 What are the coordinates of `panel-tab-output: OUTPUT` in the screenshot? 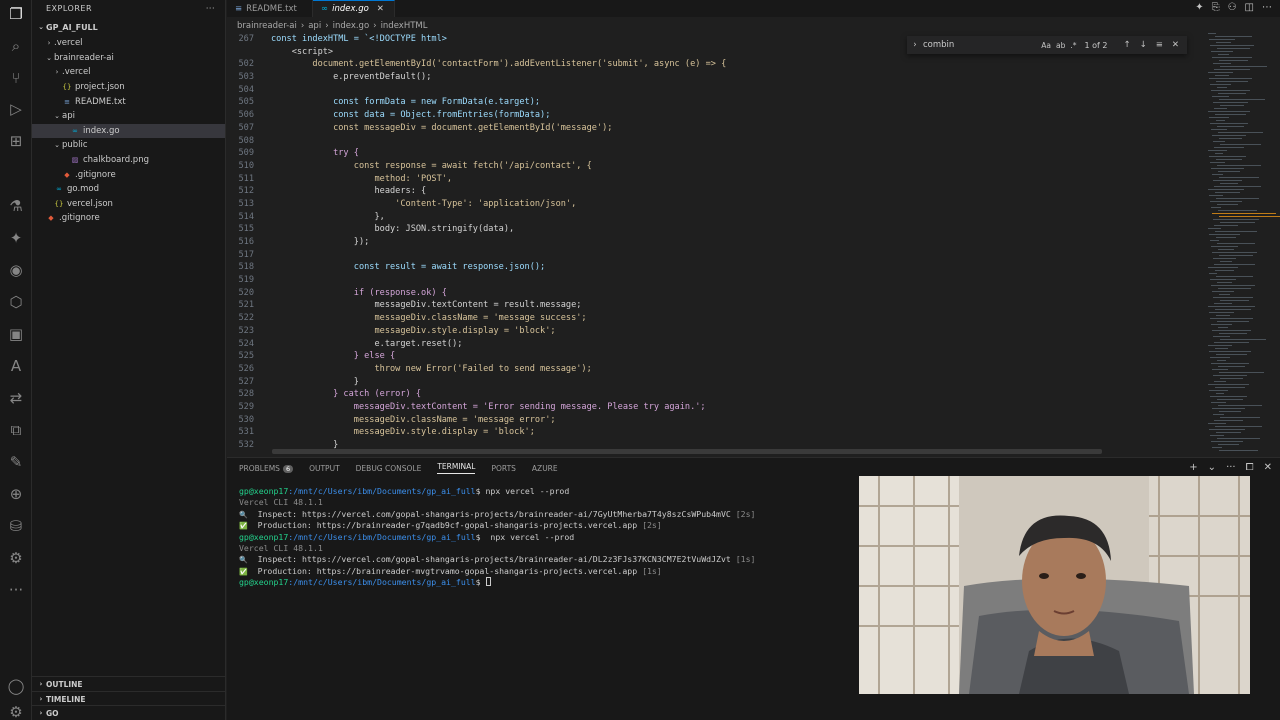 It's located at (324, 468).